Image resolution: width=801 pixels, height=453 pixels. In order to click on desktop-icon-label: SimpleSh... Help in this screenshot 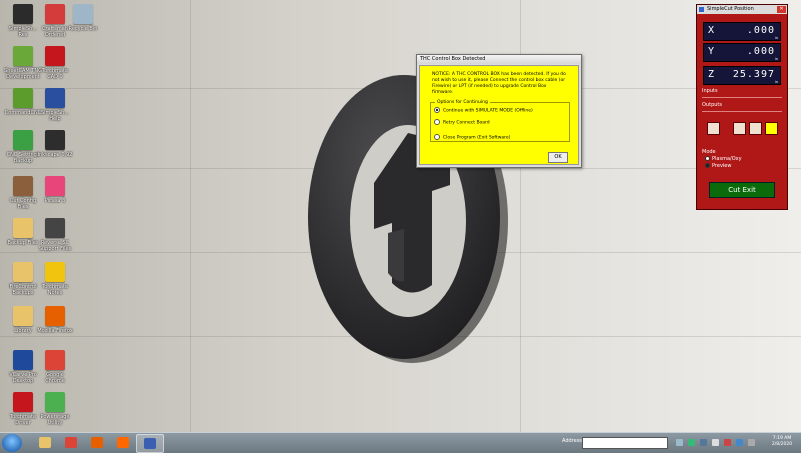, I will do `click(55, 116)`.